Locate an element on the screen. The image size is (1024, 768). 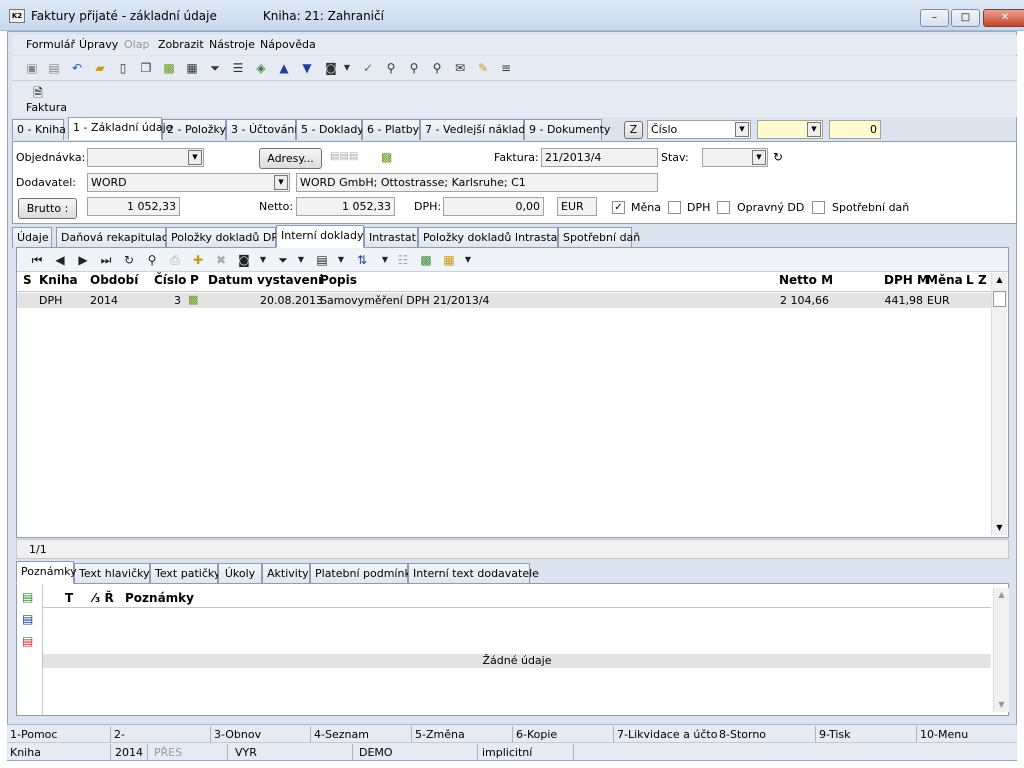
tab-zakladni-udaje: 1 - Základní údaje is located at coordinates (120, 128).